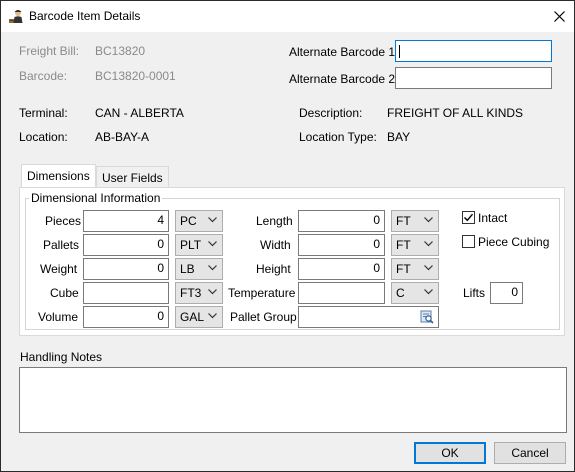  Describe the element at coordinates (493, 218) in the screenshot. I see `intact-label: Intact` at that location.